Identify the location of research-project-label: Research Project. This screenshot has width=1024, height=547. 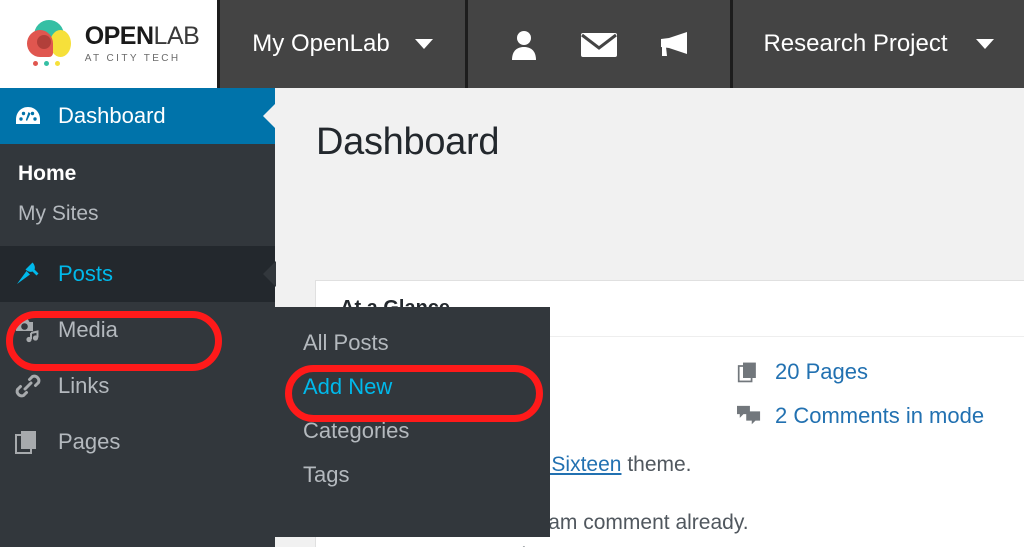
(855, 43).